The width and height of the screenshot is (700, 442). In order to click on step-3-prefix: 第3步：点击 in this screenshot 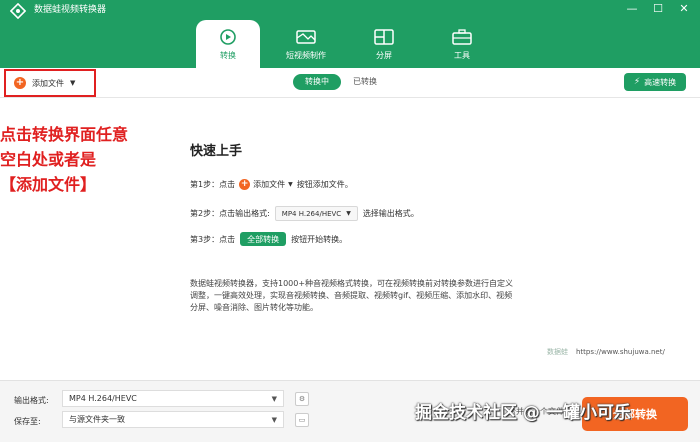, I will do `click(213, 239)`.